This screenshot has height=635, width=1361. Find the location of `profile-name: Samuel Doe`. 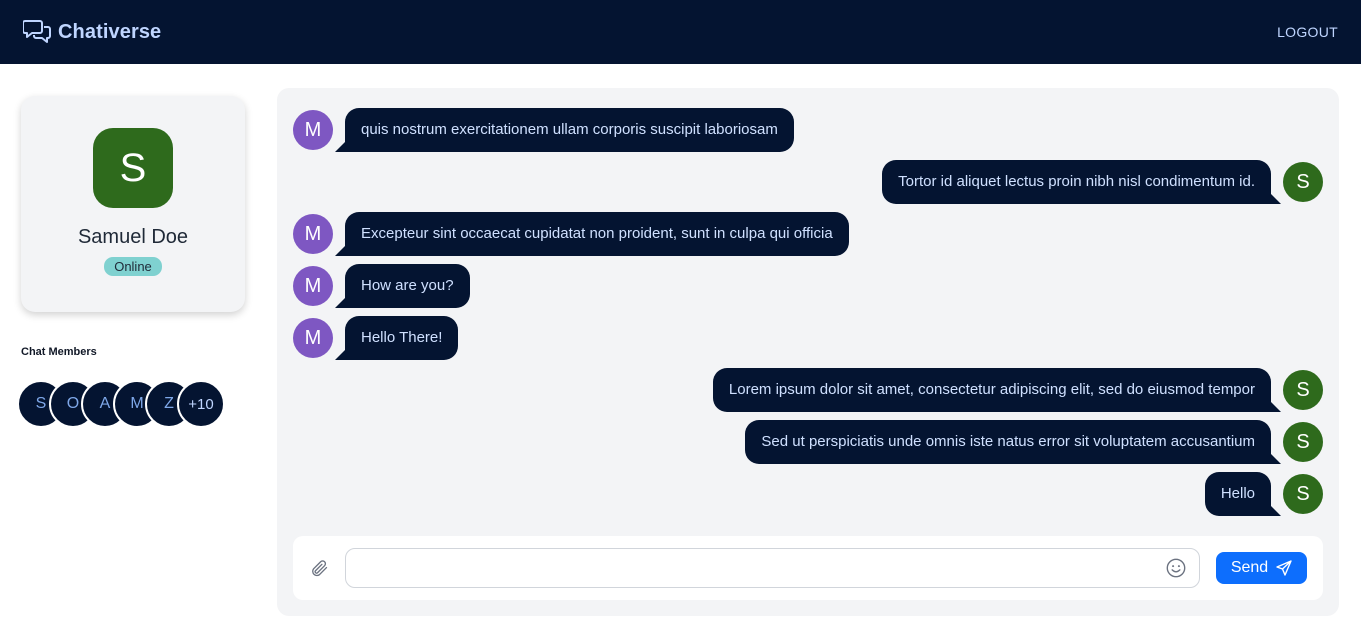

profile-name: Samuel Doe is located at coordinates (133, 237).